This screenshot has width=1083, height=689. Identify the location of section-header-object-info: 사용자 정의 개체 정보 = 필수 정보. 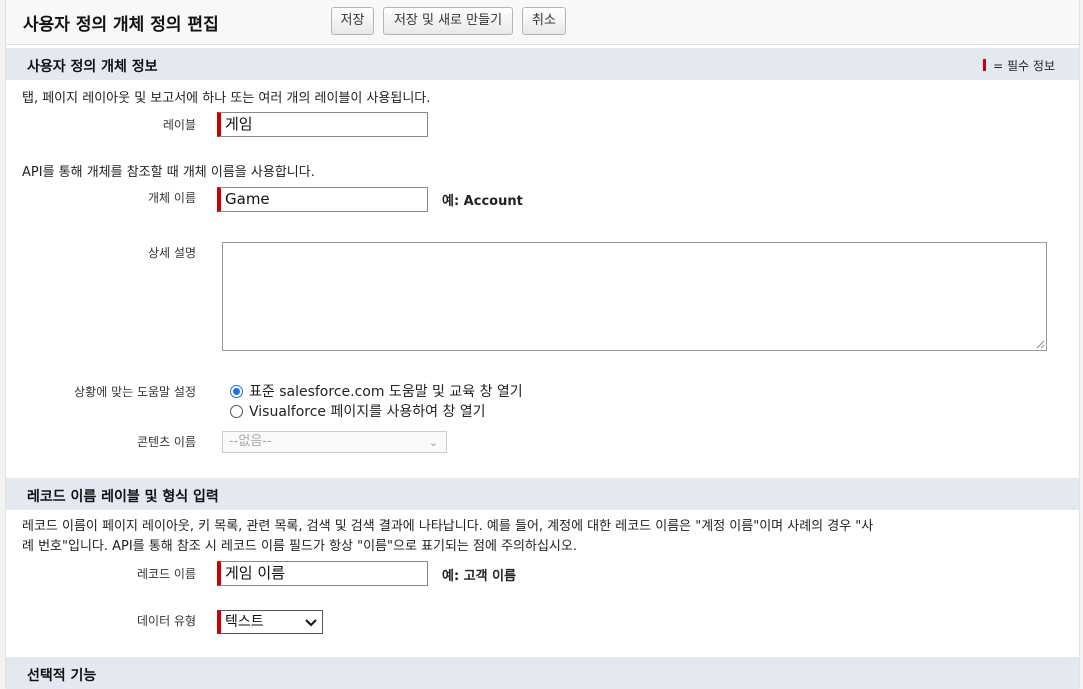
(542, 64).